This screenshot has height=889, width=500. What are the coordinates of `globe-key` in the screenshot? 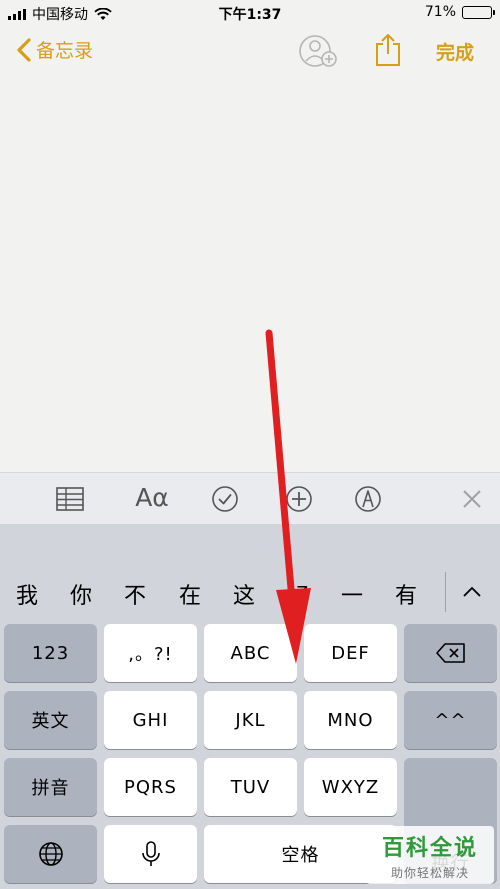 It's located at (50, 854).